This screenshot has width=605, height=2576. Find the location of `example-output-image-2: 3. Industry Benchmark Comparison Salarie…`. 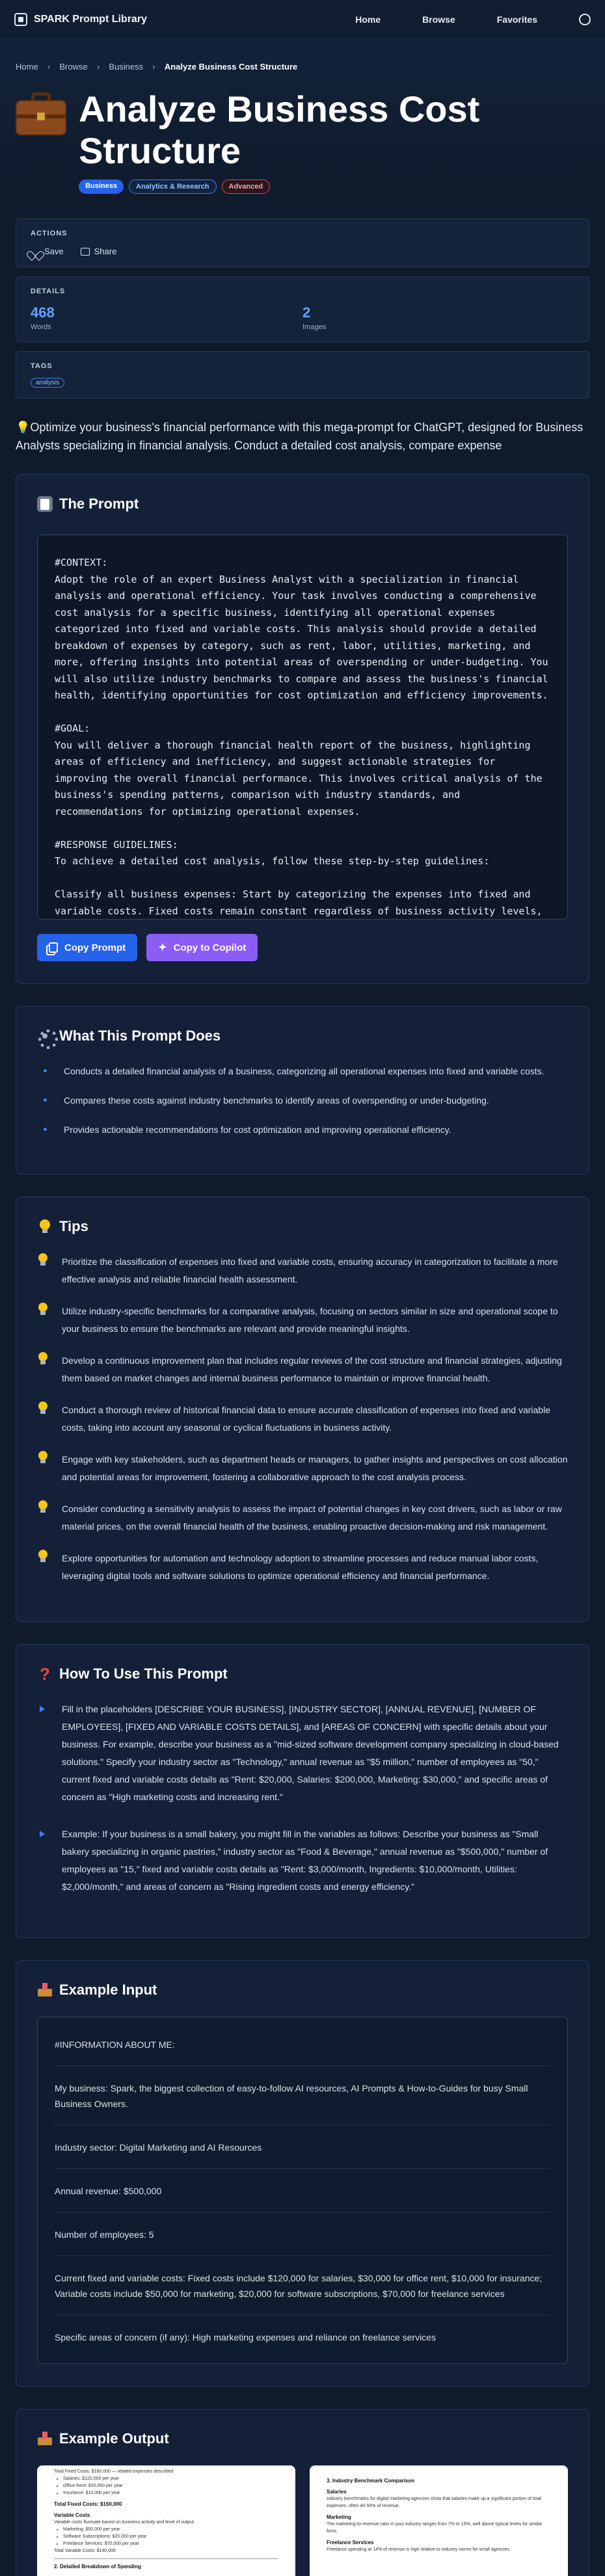

example-output-image-2: 3. Industry Benchmark Comparison Salarie… is located at coordinates (439, 2520).